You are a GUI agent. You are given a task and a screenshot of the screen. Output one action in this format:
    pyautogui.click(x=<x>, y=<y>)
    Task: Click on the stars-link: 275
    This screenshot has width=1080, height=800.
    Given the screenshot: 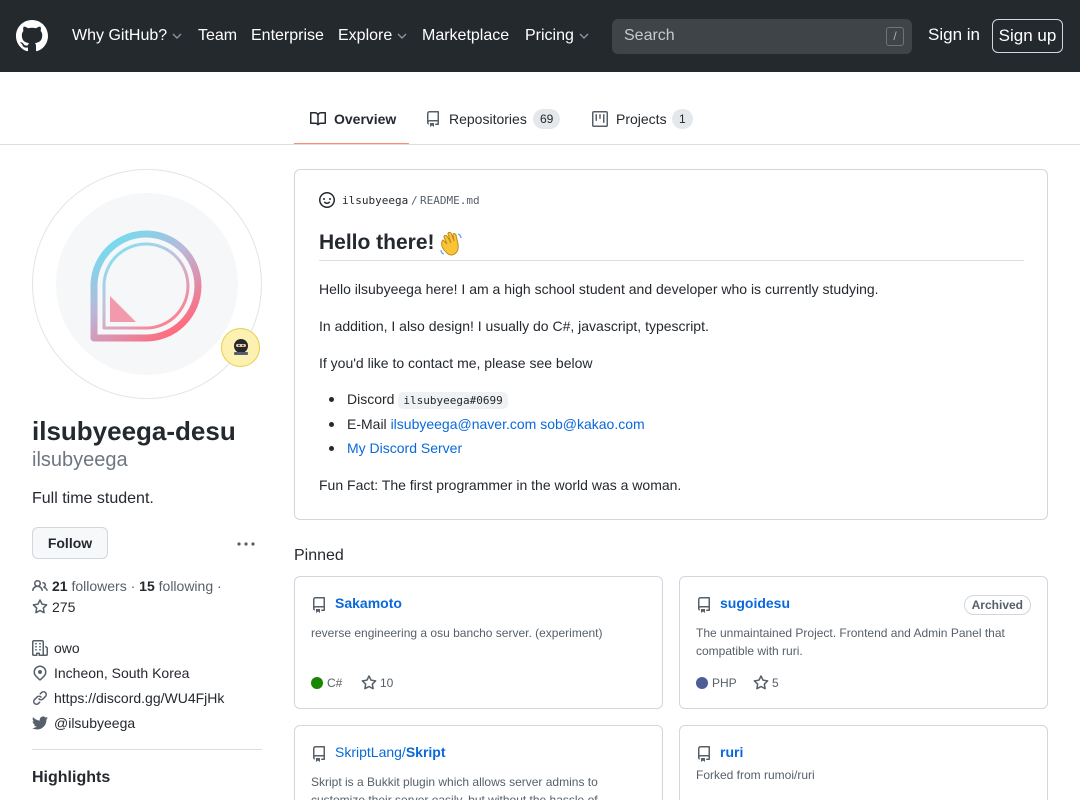 What is the action you would take?
    pyautogui.click(x=53, y=607)
    